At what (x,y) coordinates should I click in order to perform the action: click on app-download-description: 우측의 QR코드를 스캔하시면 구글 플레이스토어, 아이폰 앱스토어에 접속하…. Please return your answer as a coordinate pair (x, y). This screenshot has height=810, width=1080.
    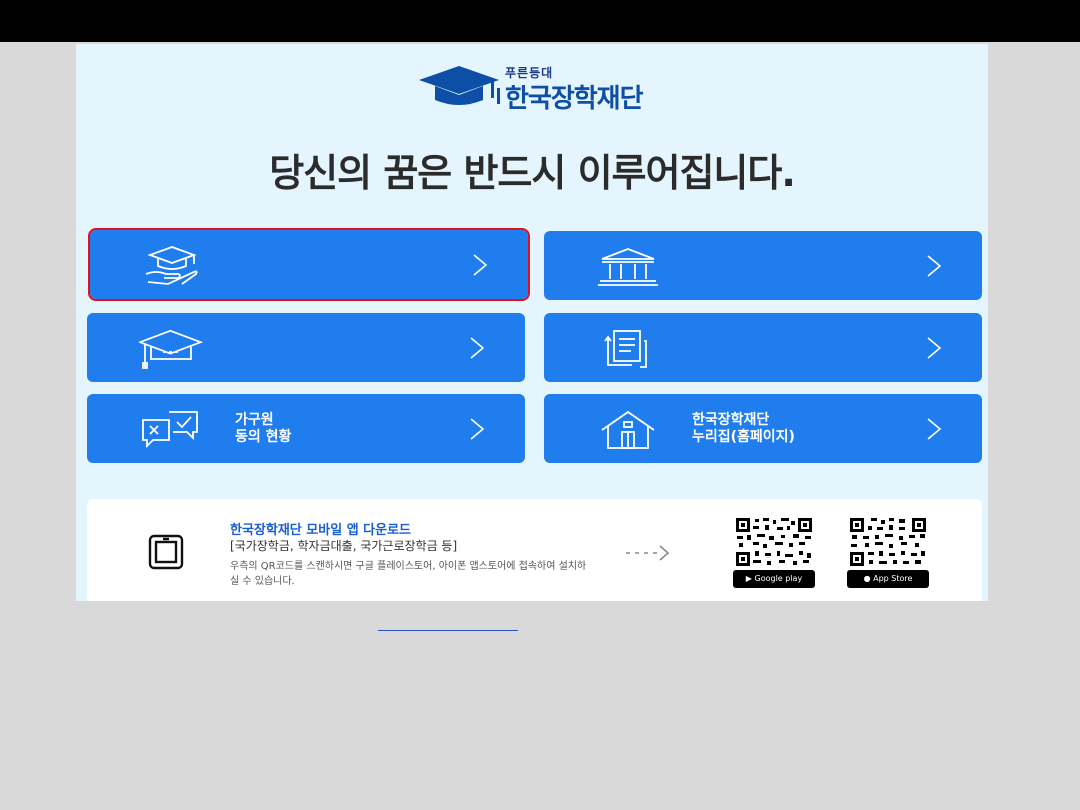
    Looking at the image, I should click on (408, 574).